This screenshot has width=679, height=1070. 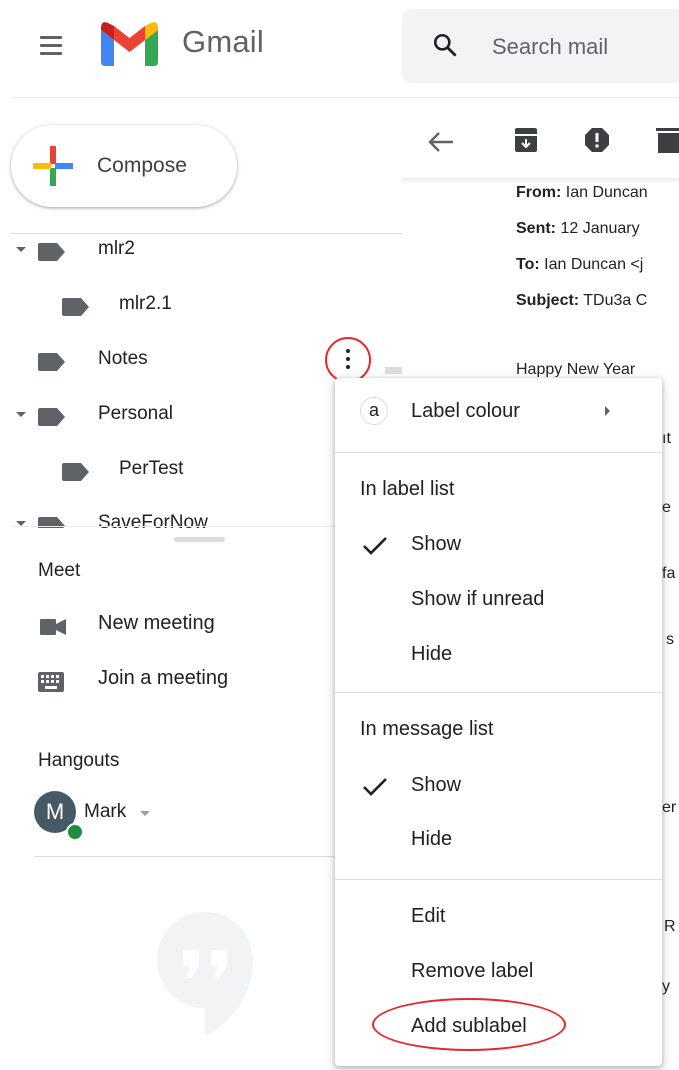 I want to click on remove-label-menu-item: Remove label, so click(x=498, y=973).